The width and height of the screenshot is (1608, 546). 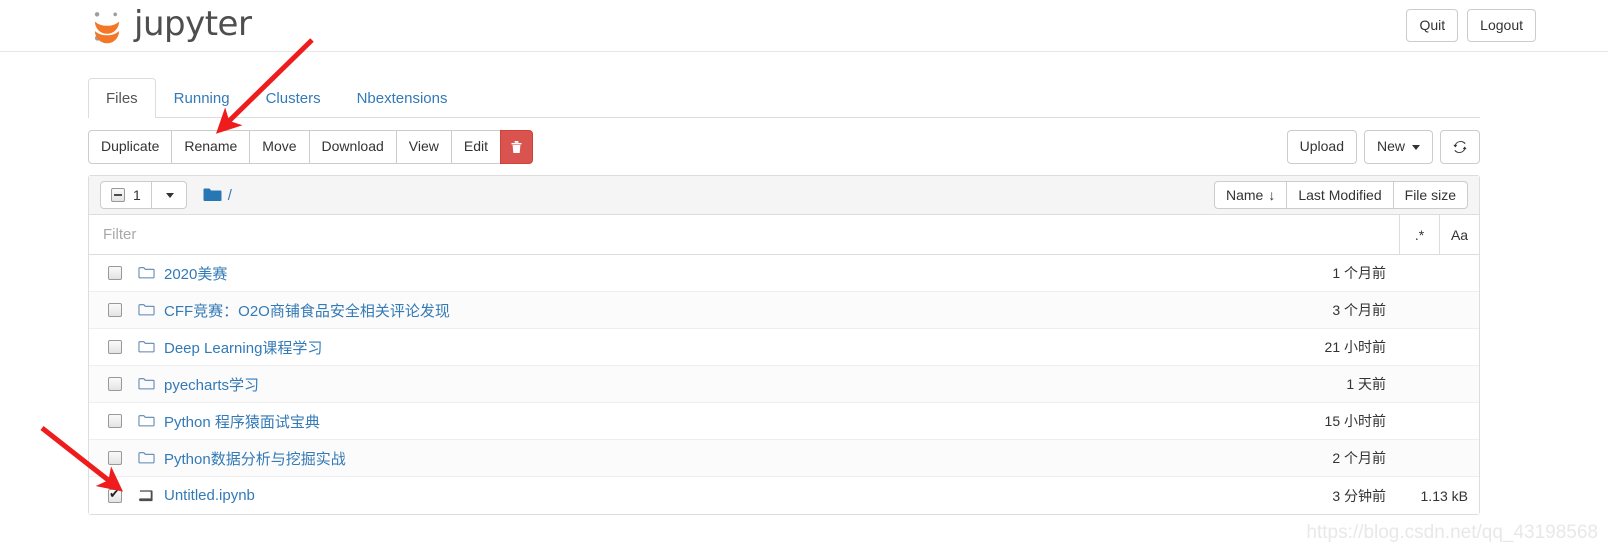 What do you see at coordinates (1390, 146) in the screenshot?
I see `new-label: New` at bounding box center [1390, 146].